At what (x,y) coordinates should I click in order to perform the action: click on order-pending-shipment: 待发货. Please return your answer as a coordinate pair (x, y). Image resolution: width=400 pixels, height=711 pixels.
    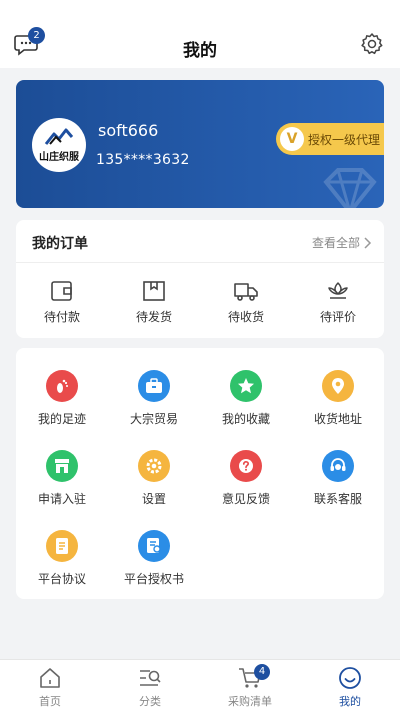
    Looking at the image, I should click on (154, 300).